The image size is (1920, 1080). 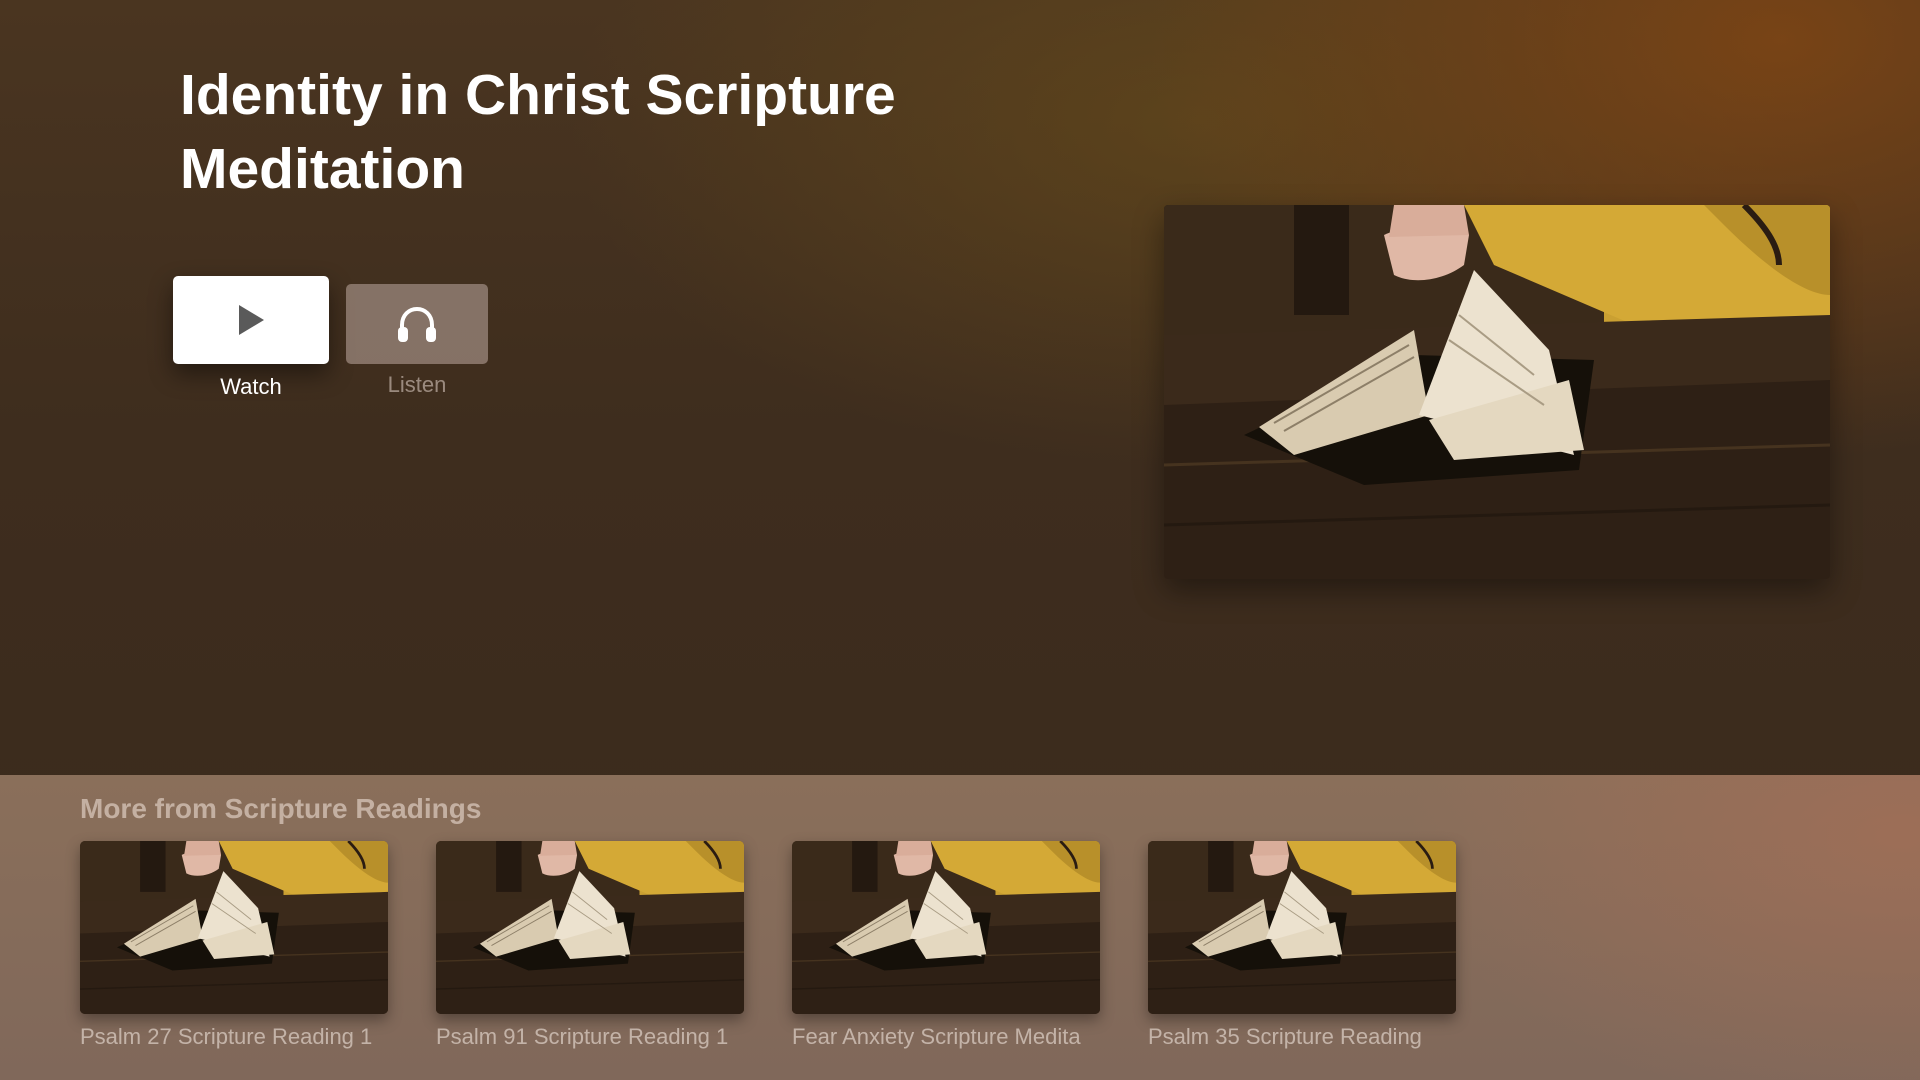 I want to click on shelf-item: Psalm 91 Scripture Reading 1, so click(x=590, y=945).